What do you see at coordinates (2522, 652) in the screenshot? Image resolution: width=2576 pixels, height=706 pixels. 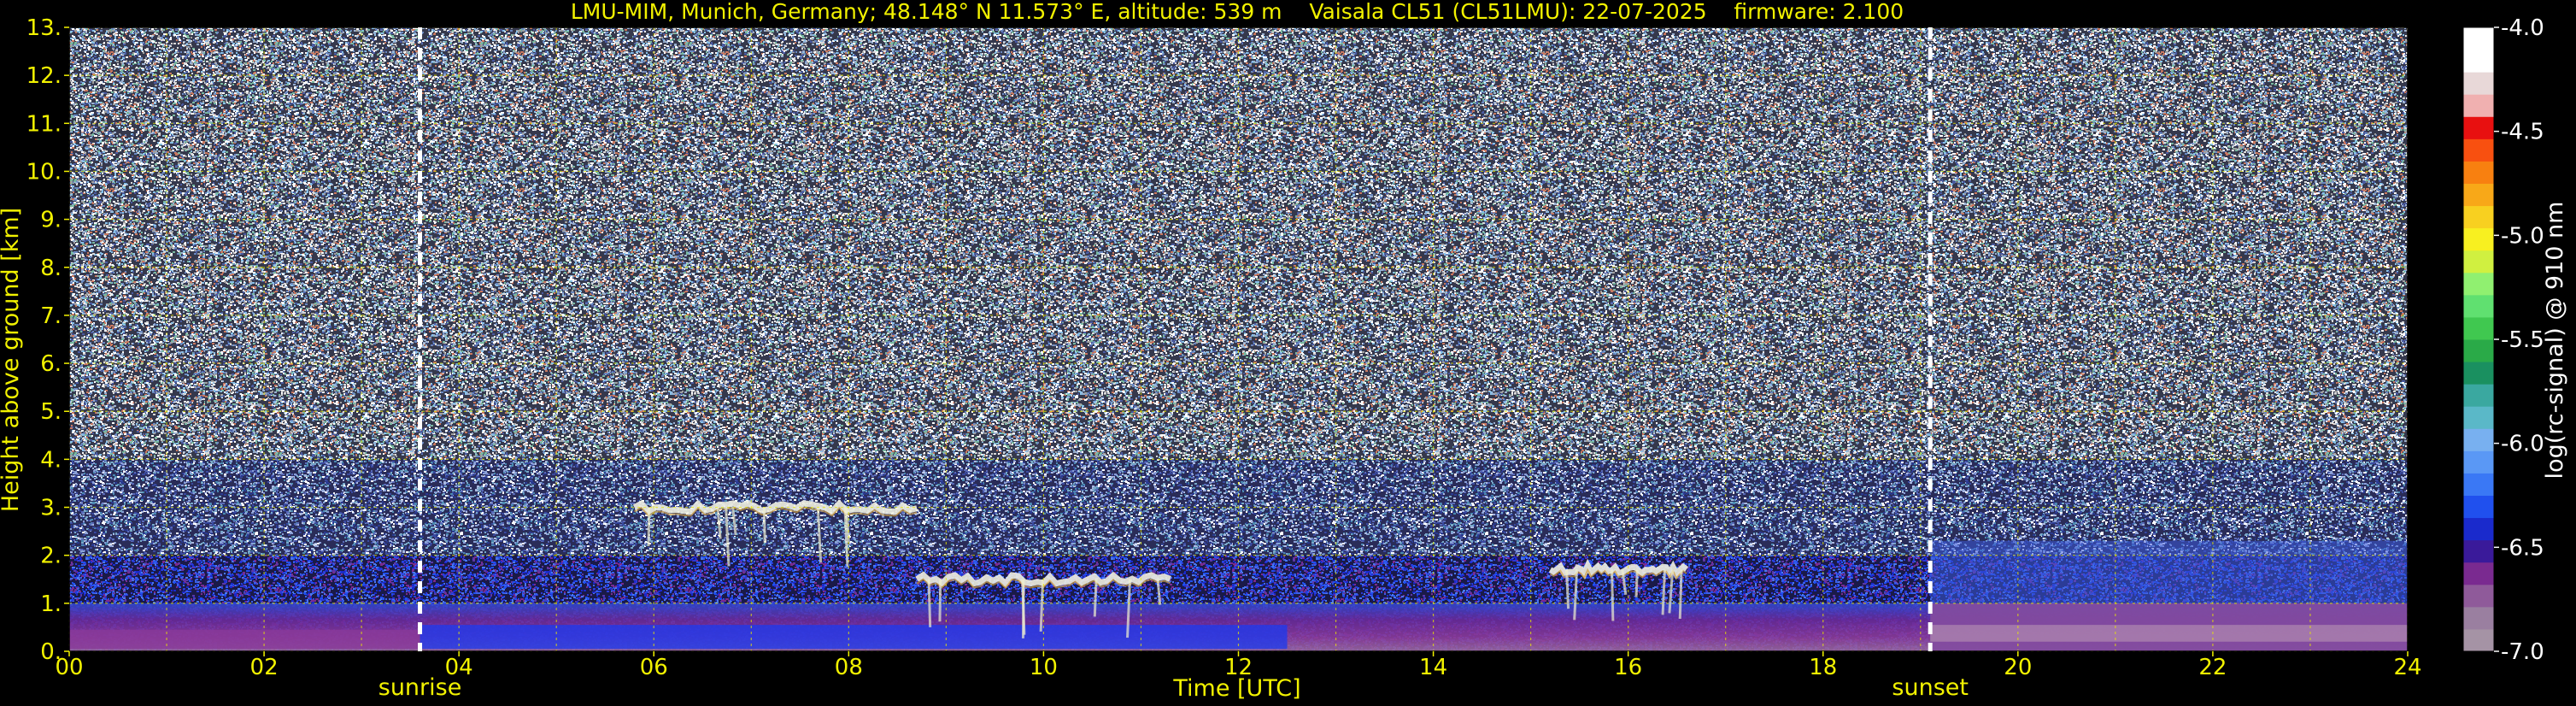 I see `colorbar-tick-label: -7.0` at bounding box center [2522, 652].